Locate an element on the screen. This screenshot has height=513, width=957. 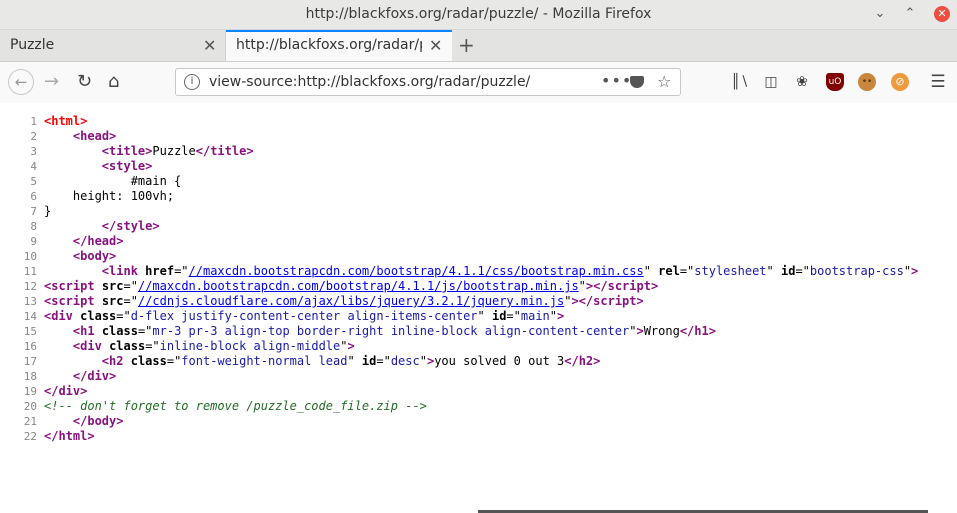
bookmark-star-icon: ☆ is located at coordinates (664, 81).